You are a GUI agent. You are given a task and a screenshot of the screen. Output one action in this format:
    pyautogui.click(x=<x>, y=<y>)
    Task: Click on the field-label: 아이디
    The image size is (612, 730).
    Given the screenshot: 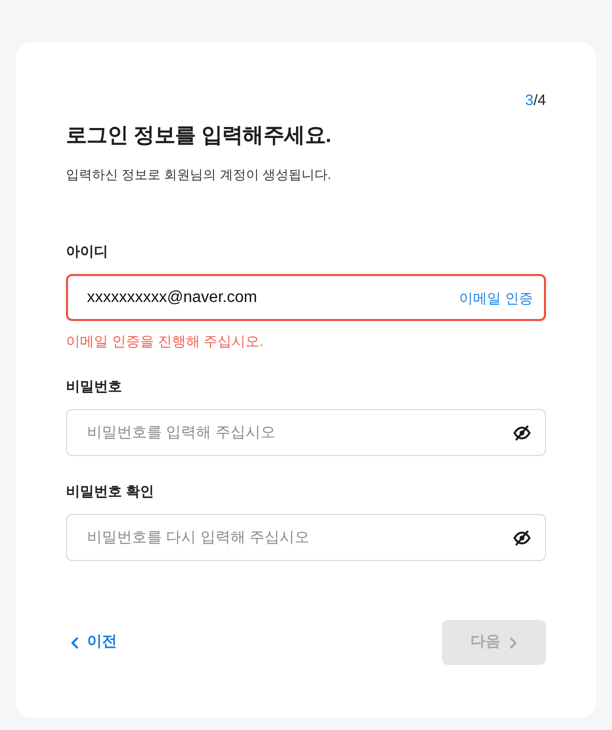 What is the action you would take?
    pyautogui.click(x=87, y=251)
    